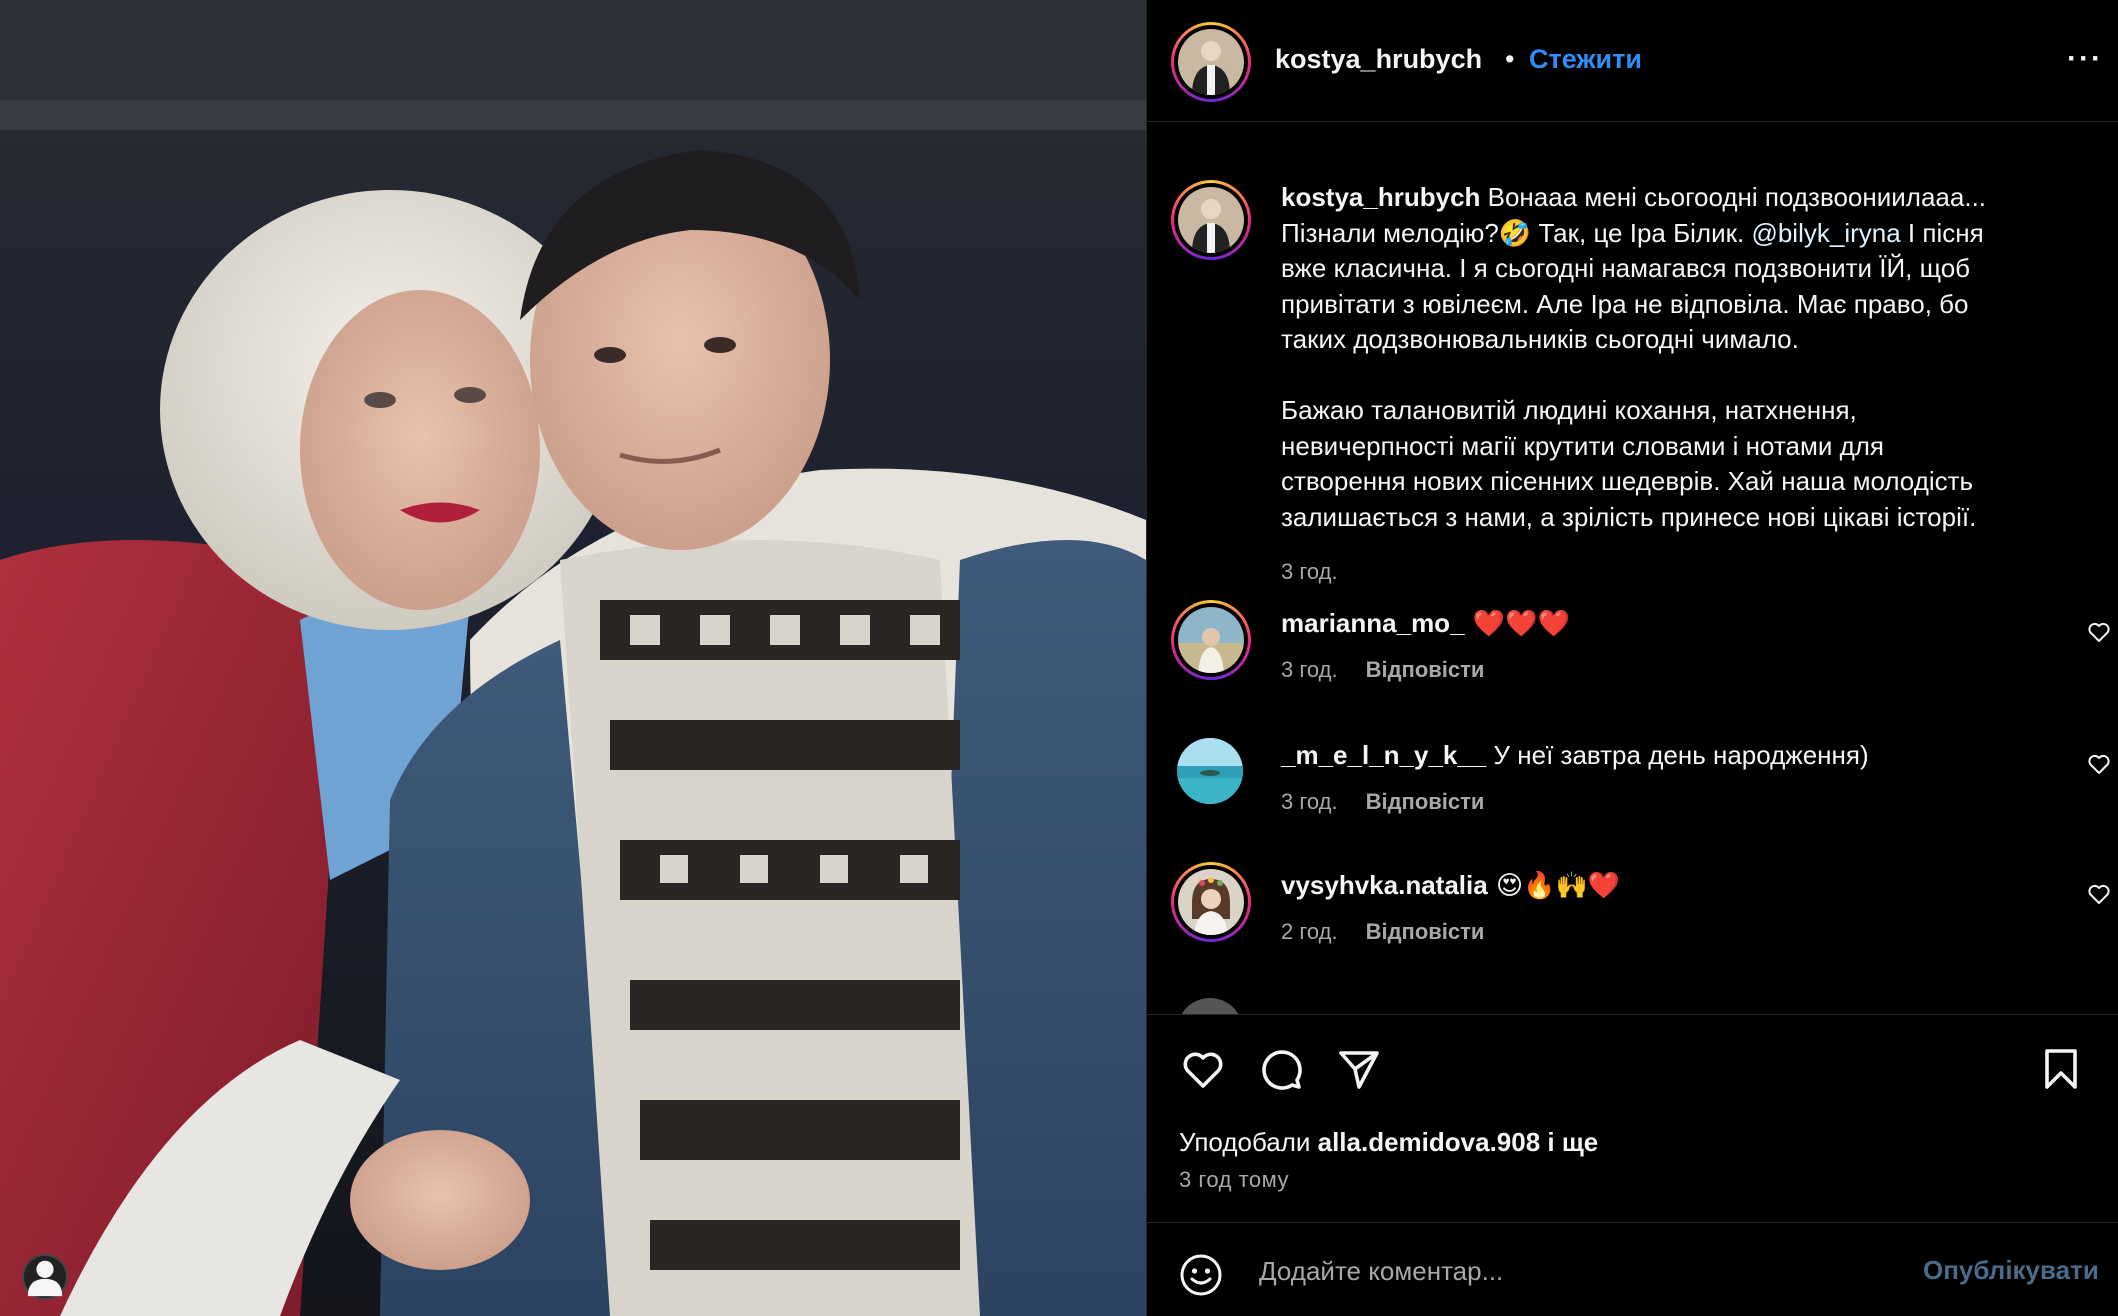 Image resolution: width=2118 pixels, height=1316 pixels. What do you see at coordinates (1248, 1142) in the screenshot?
I see `likes-prefix: Уподобали` at bounding box center [1248, 1142].